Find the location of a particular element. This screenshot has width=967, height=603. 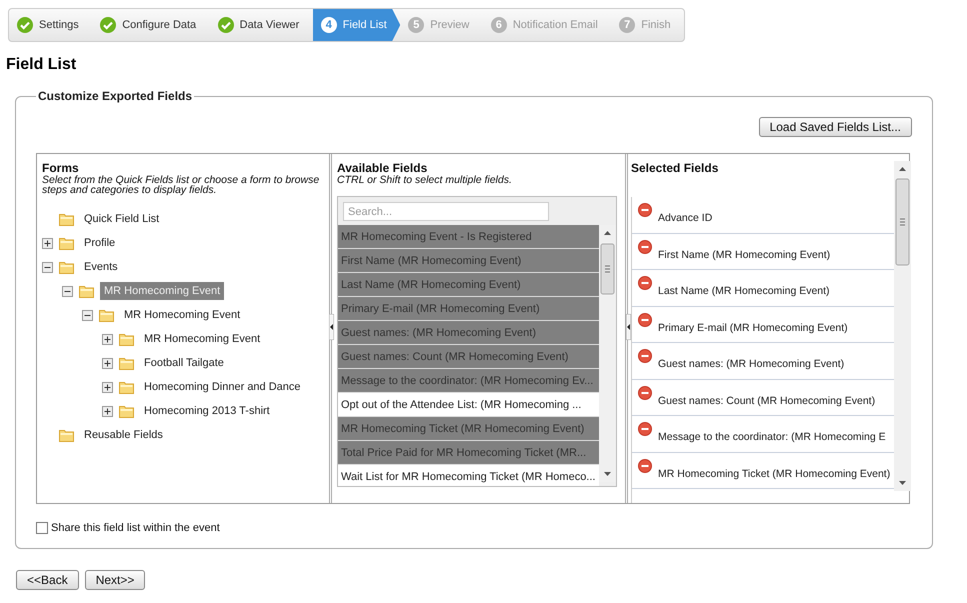

step-number: 7 is located at coordinates (627, 25).